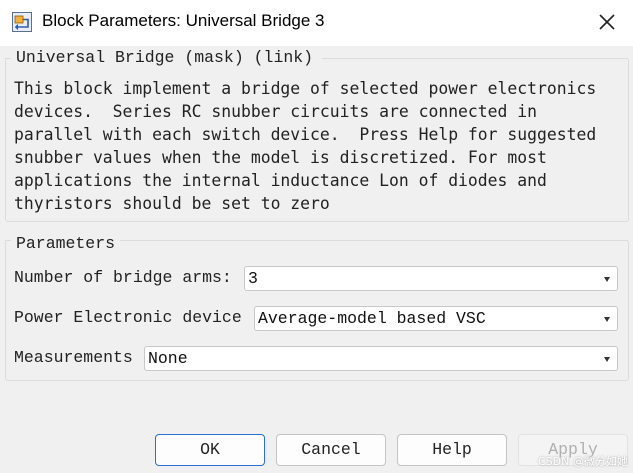 This screenshot has height=473, width=633. What do you see at coordinates (66, 243) in the screenshot?
I see `parameters-legend: Parameters` at bounding box center [66, 243].